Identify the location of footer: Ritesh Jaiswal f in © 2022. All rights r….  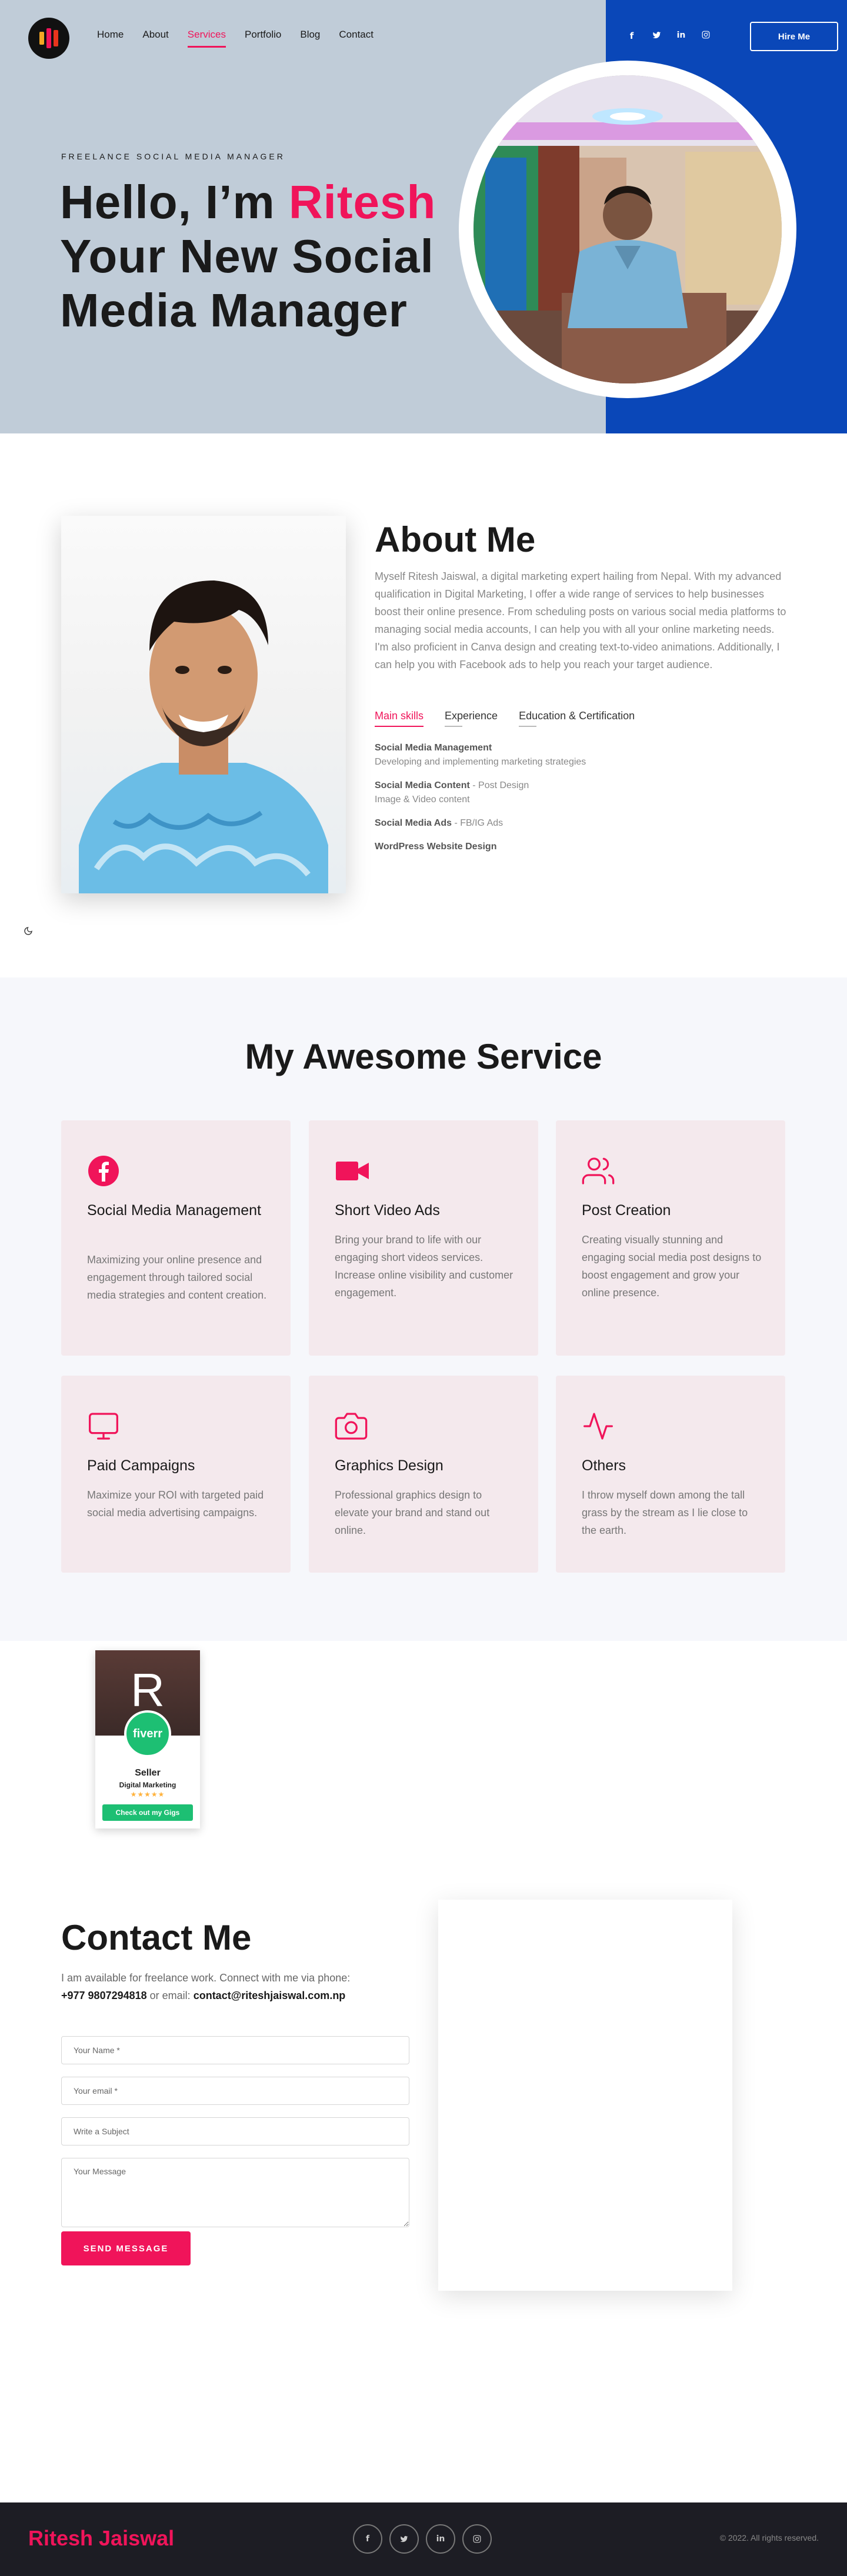
(423, 2539).